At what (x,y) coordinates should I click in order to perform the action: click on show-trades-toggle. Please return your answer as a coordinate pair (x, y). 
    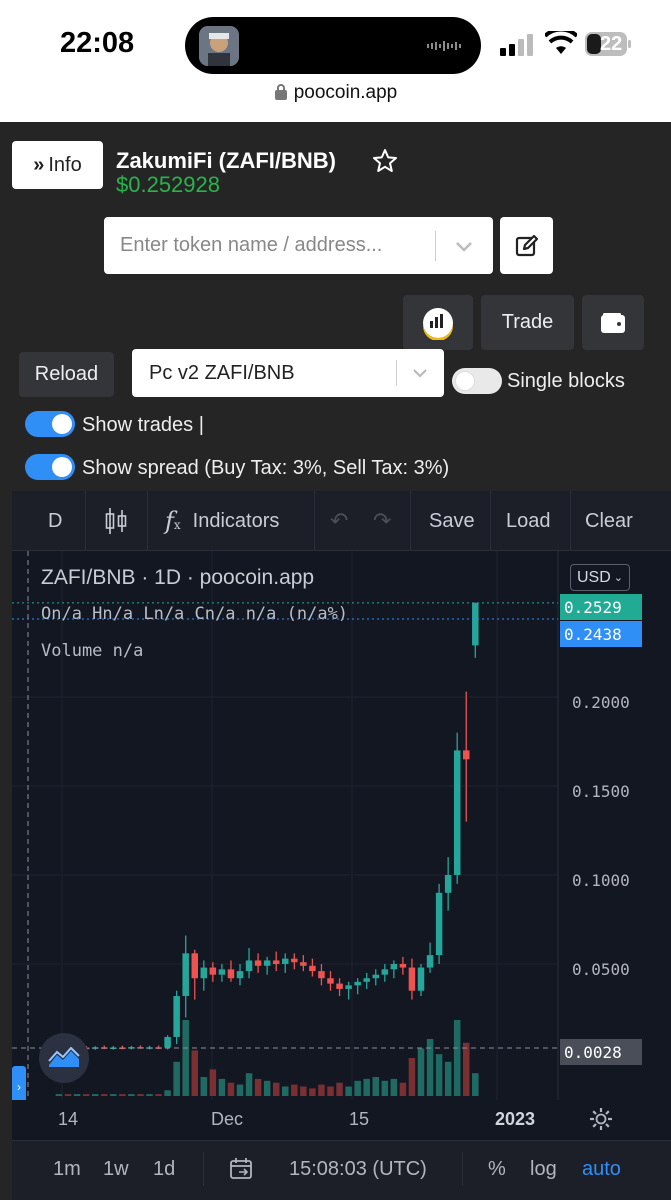
    Looking at the image, I should click on (50, 424).